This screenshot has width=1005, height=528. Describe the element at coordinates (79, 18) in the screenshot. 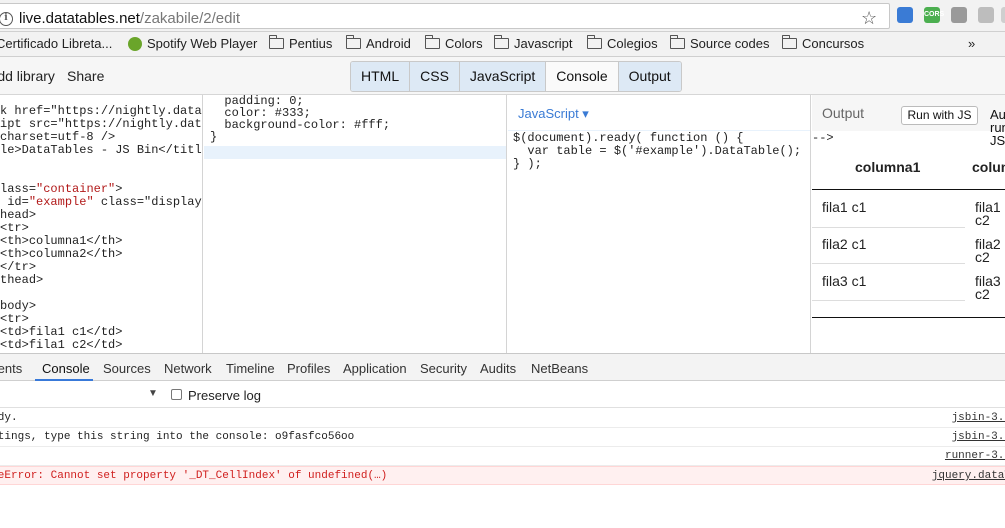

I see `url-host: live.datatables.net` at that location.